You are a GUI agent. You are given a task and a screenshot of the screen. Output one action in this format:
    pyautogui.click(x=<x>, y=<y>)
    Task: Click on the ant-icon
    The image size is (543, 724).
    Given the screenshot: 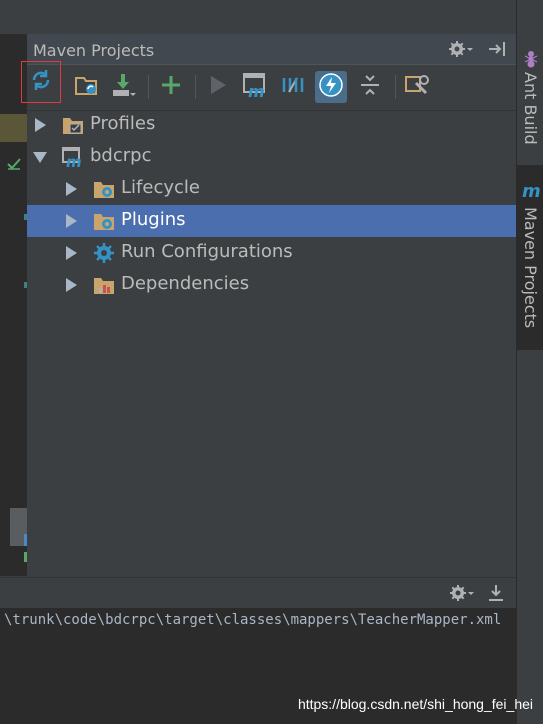 What is the action you would take?
    pyautogui.click(x=531, y=61)
    